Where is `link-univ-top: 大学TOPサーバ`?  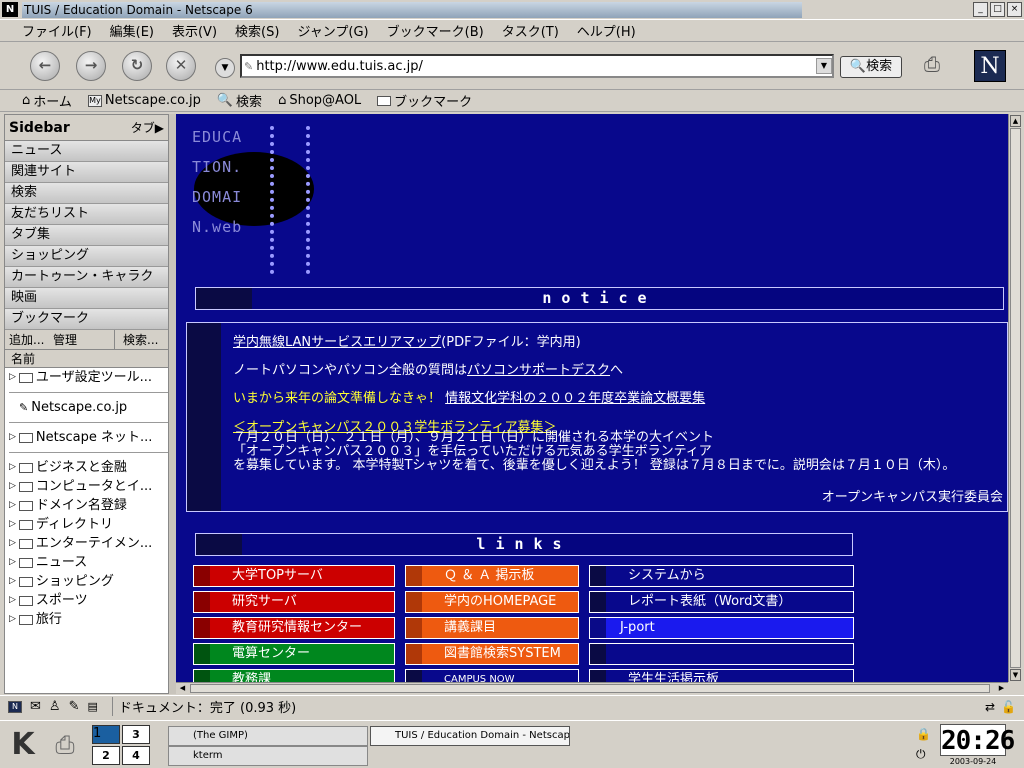 link-univ-top: 大学TOPサーバ is located at coordinates (294, 576).